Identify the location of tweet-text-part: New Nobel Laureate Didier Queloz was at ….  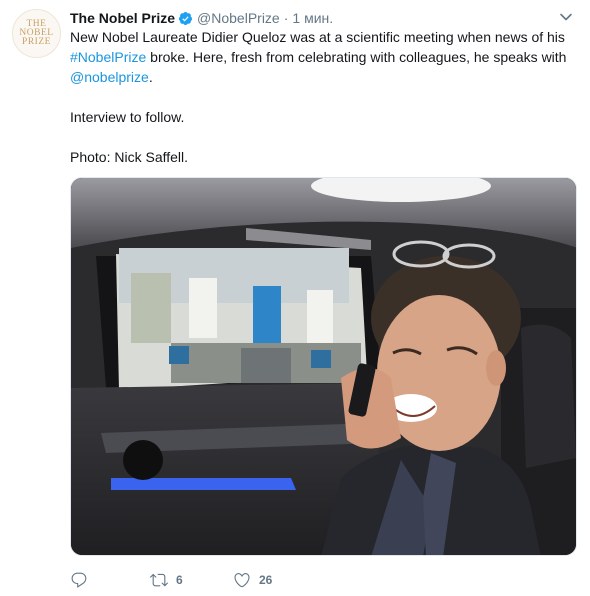
(317, 37).